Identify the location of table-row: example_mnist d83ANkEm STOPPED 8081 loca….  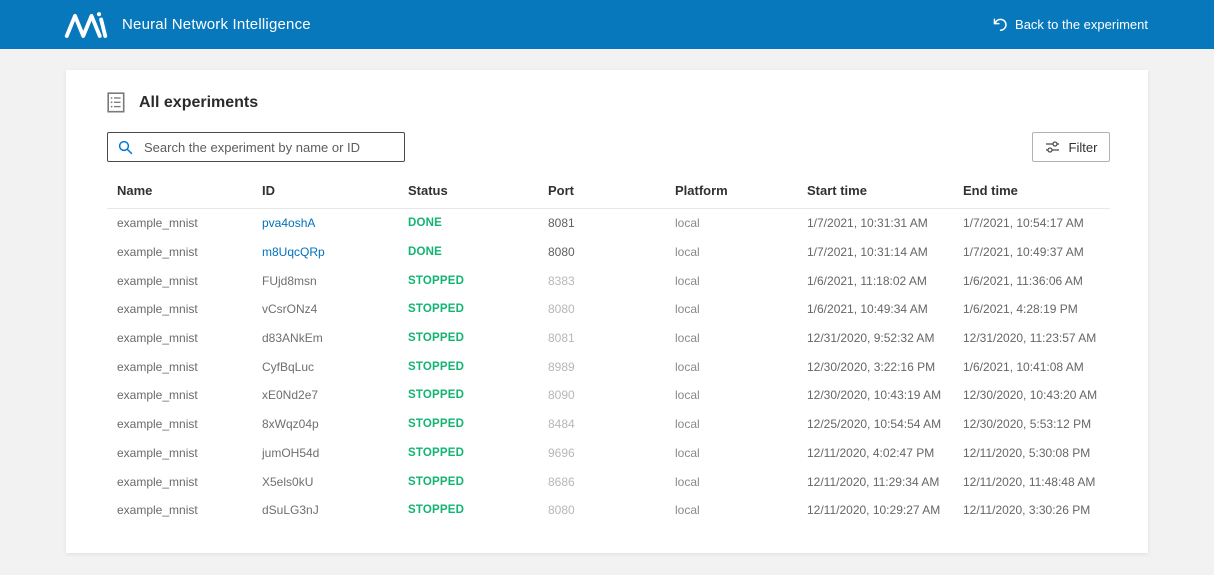
(613, 338).